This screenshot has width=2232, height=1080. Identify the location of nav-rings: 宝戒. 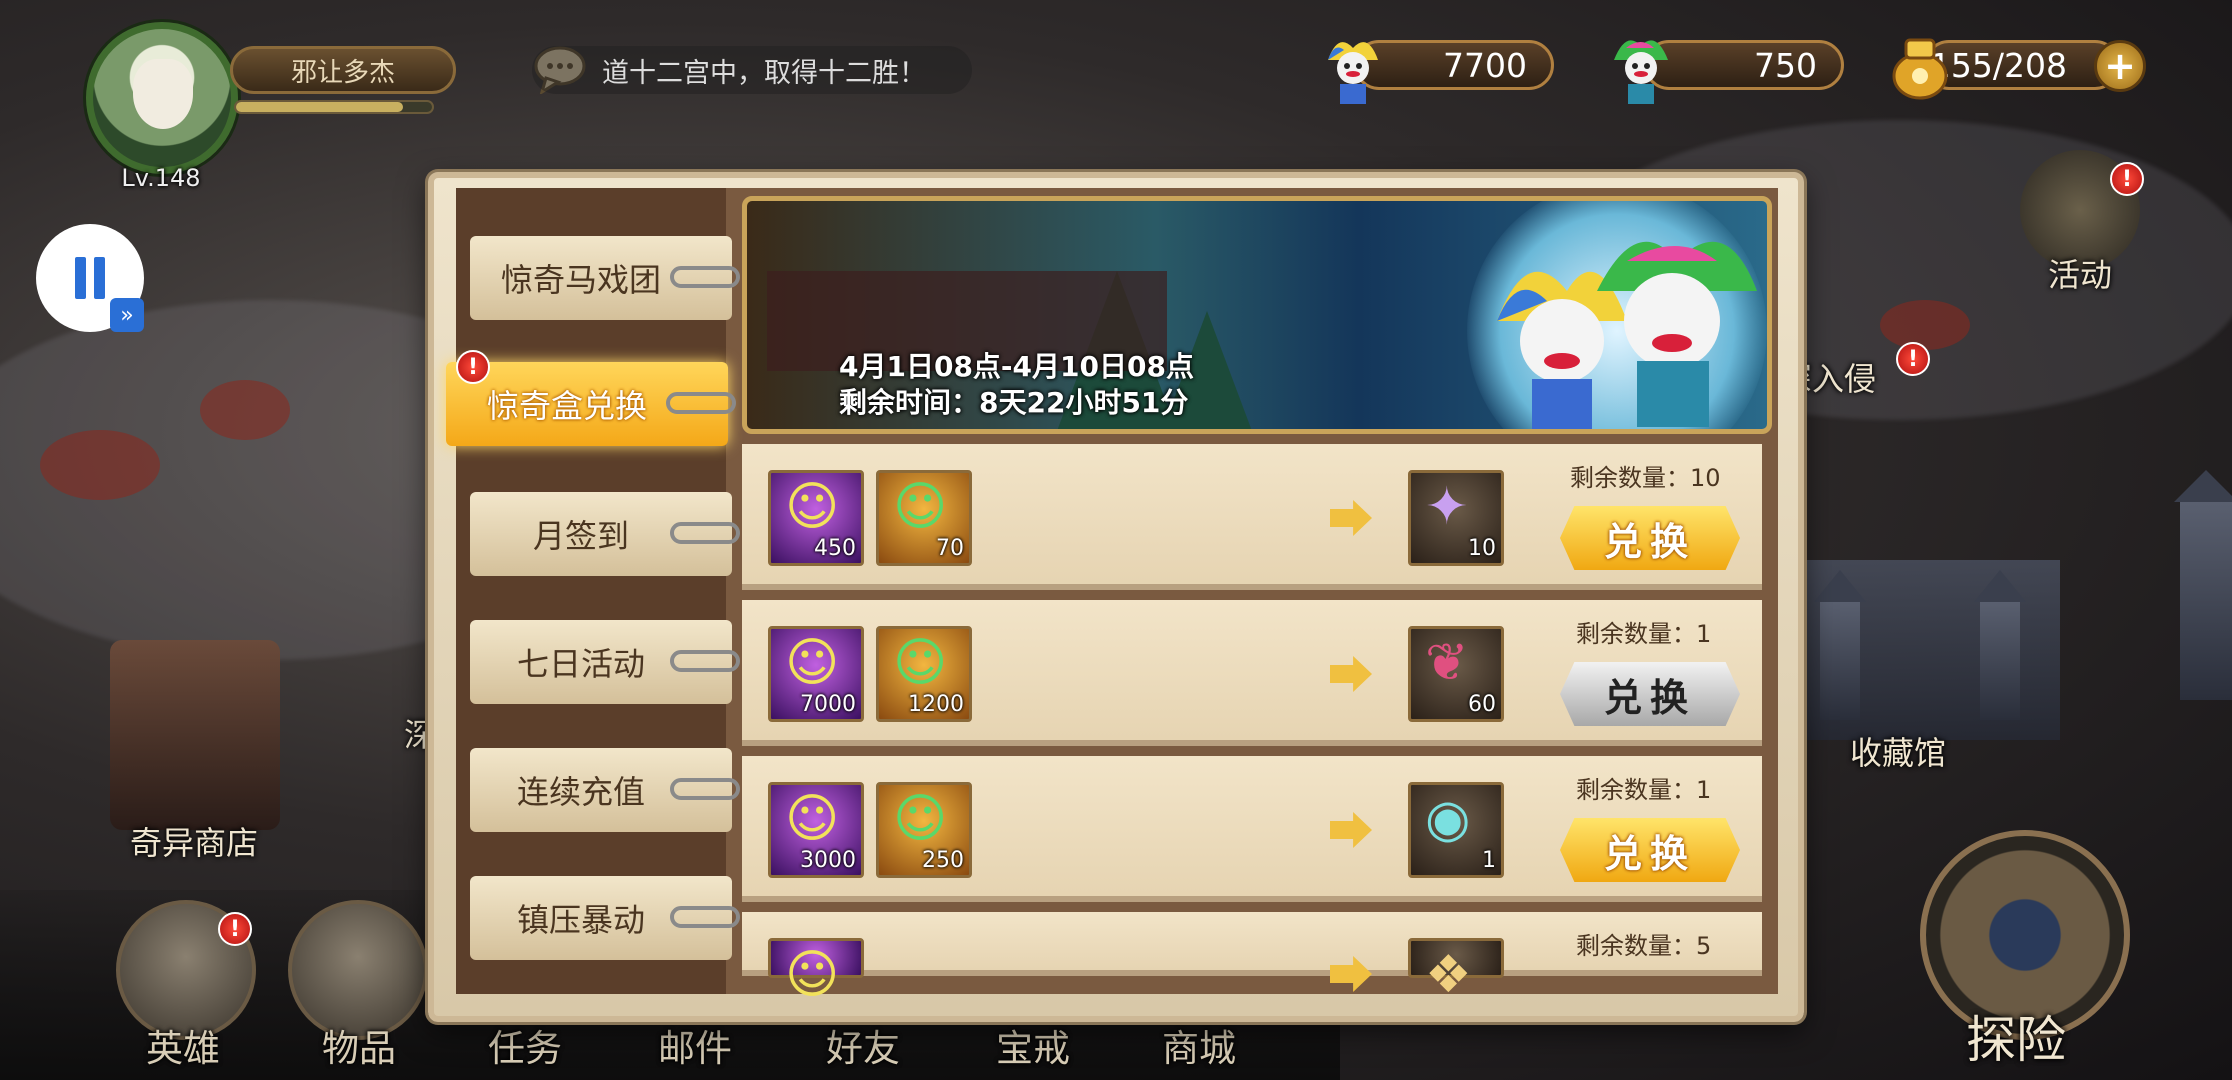
(1033, 1045).